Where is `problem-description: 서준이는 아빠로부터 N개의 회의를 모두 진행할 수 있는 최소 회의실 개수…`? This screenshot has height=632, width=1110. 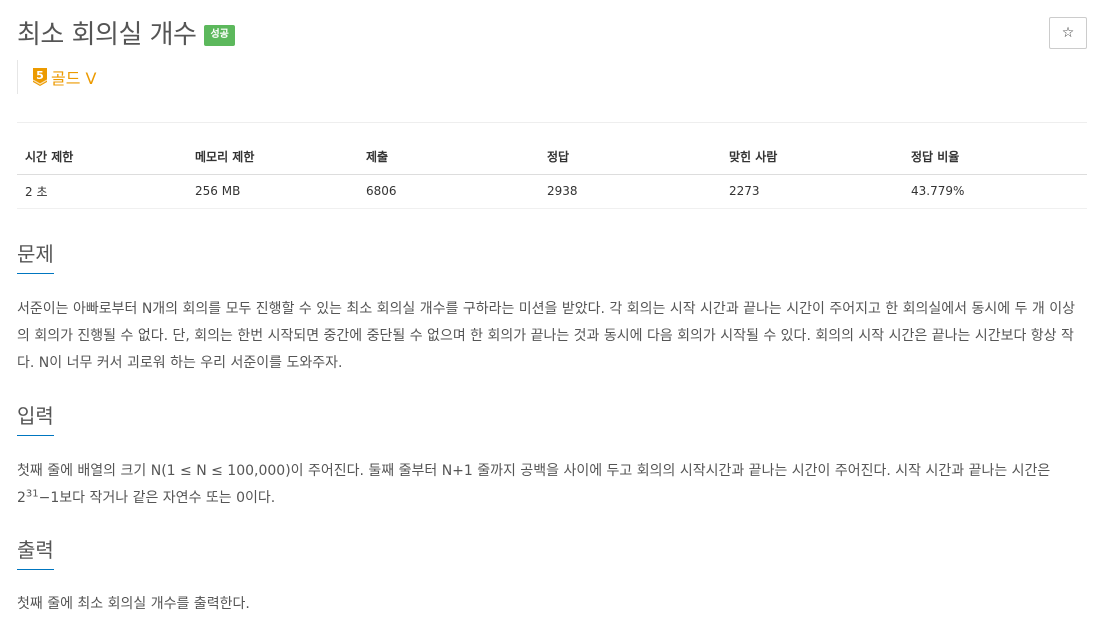
problem-description: 서준이는 아빠로부터 N개의 회의를 모두 진행할 수 있는 최소 회의실 개수… is located at coordinates (546, 336).